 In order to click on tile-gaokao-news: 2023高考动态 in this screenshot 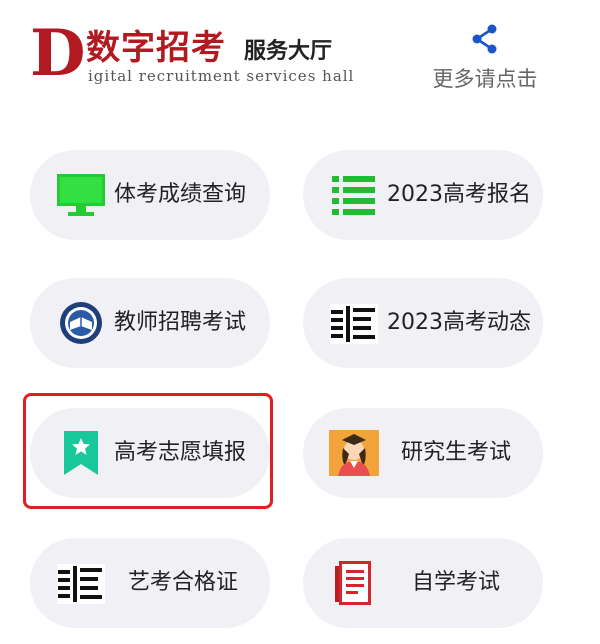, I will do `click(423, 323)`.